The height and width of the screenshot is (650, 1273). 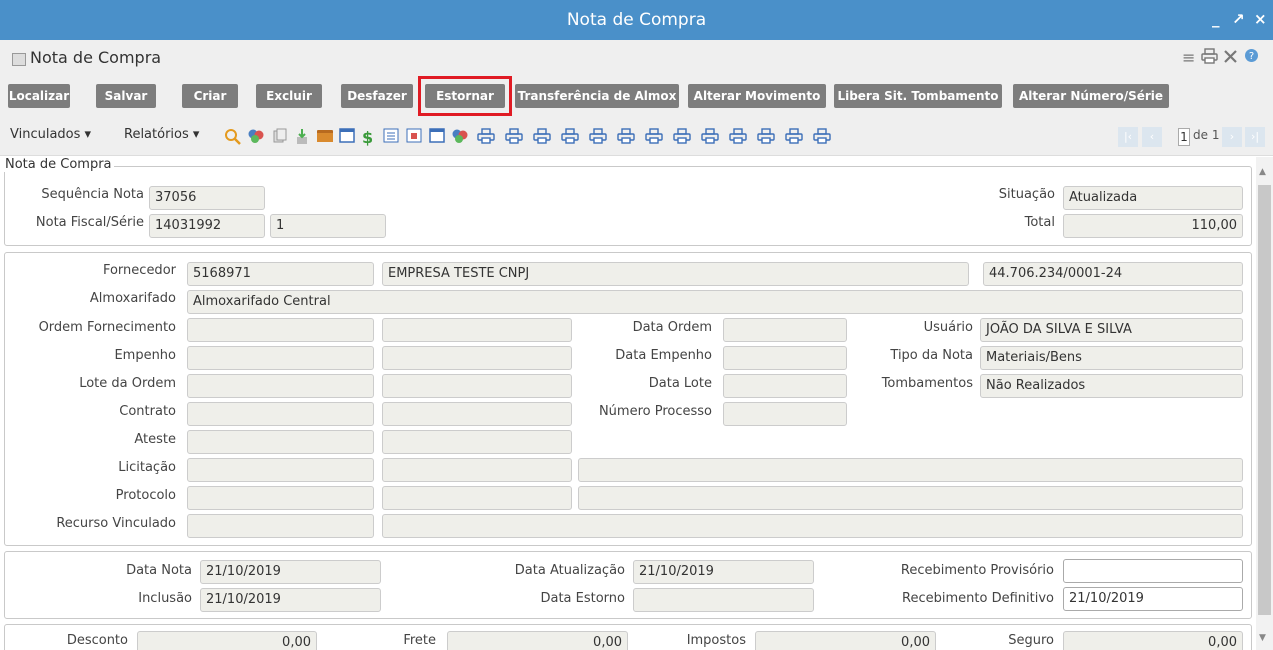 I want to click on protocolo-desc-field, so click(x=910, y=498).